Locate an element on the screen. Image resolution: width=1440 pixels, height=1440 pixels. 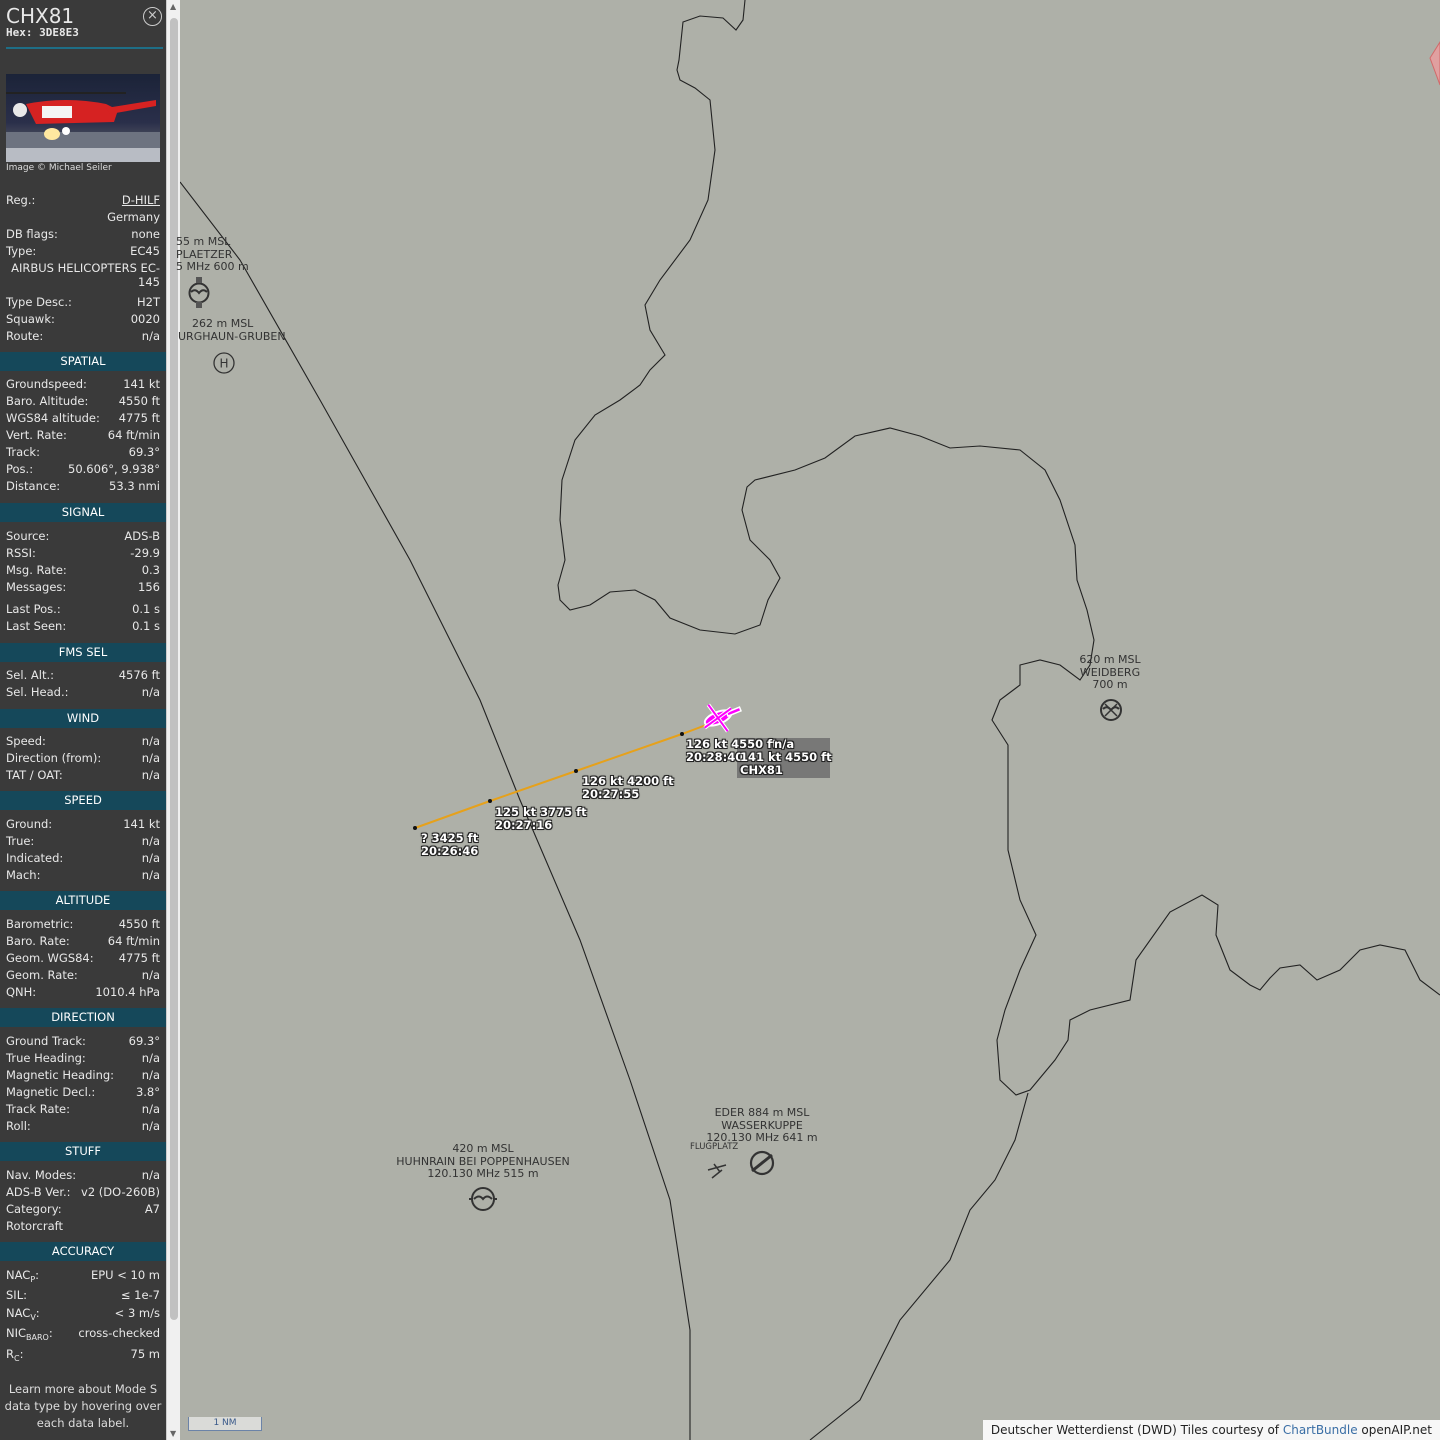
section-spatial: SPATIAL is located at coordinates (83, 361).